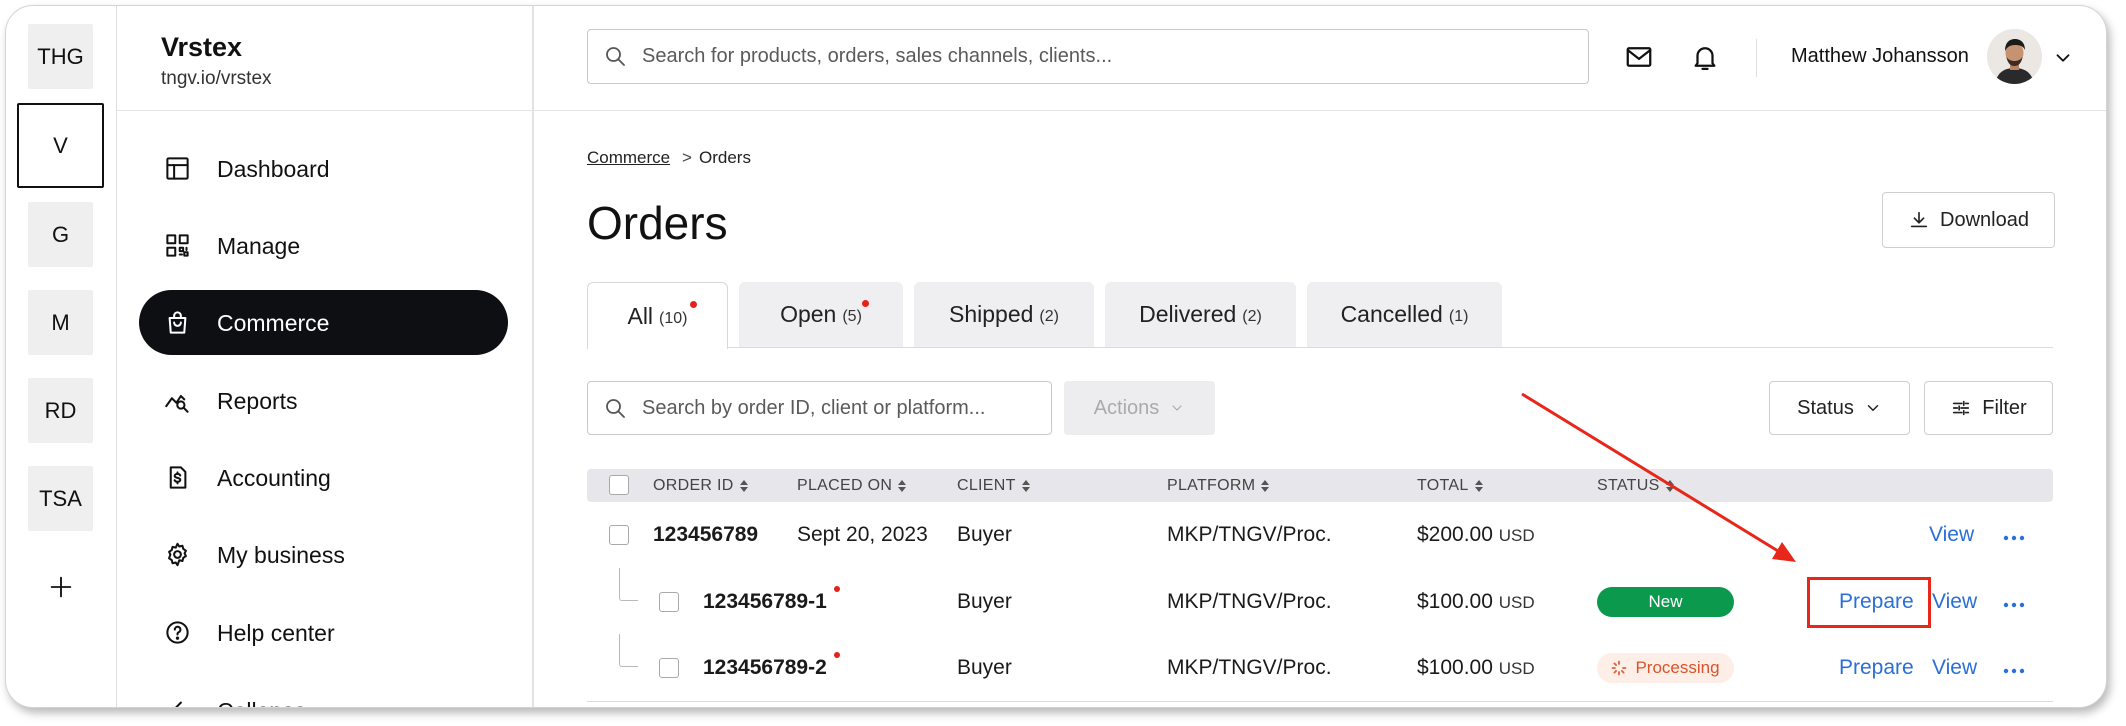 The width and height of the screenshot is (2126, 726). I want to click on workspace-m: M, so click(60, 322).